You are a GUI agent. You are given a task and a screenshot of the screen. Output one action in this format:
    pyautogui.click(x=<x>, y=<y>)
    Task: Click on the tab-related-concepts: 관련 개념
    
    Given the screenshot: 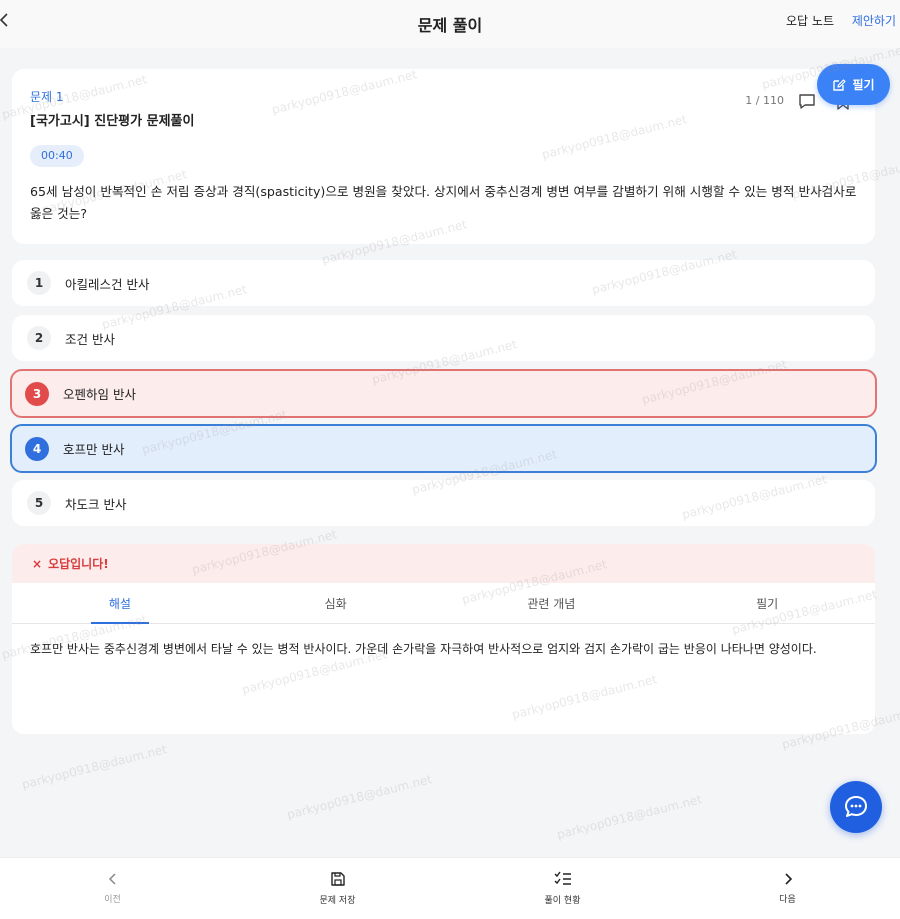 What is the action you would take?
    pyautogui.click(x=552, y=603)
    